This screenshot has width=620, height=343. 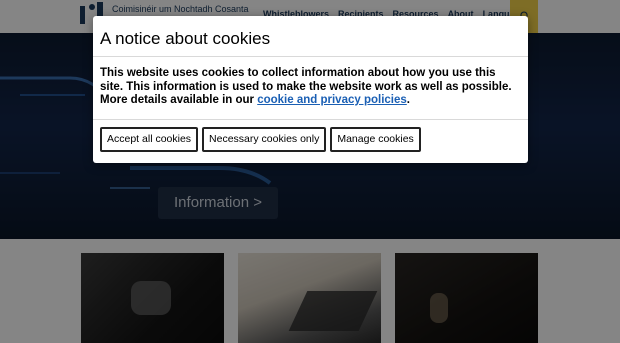 I want to click on manage-cookies-button: Manage cookies, so click(x=375, y=139).